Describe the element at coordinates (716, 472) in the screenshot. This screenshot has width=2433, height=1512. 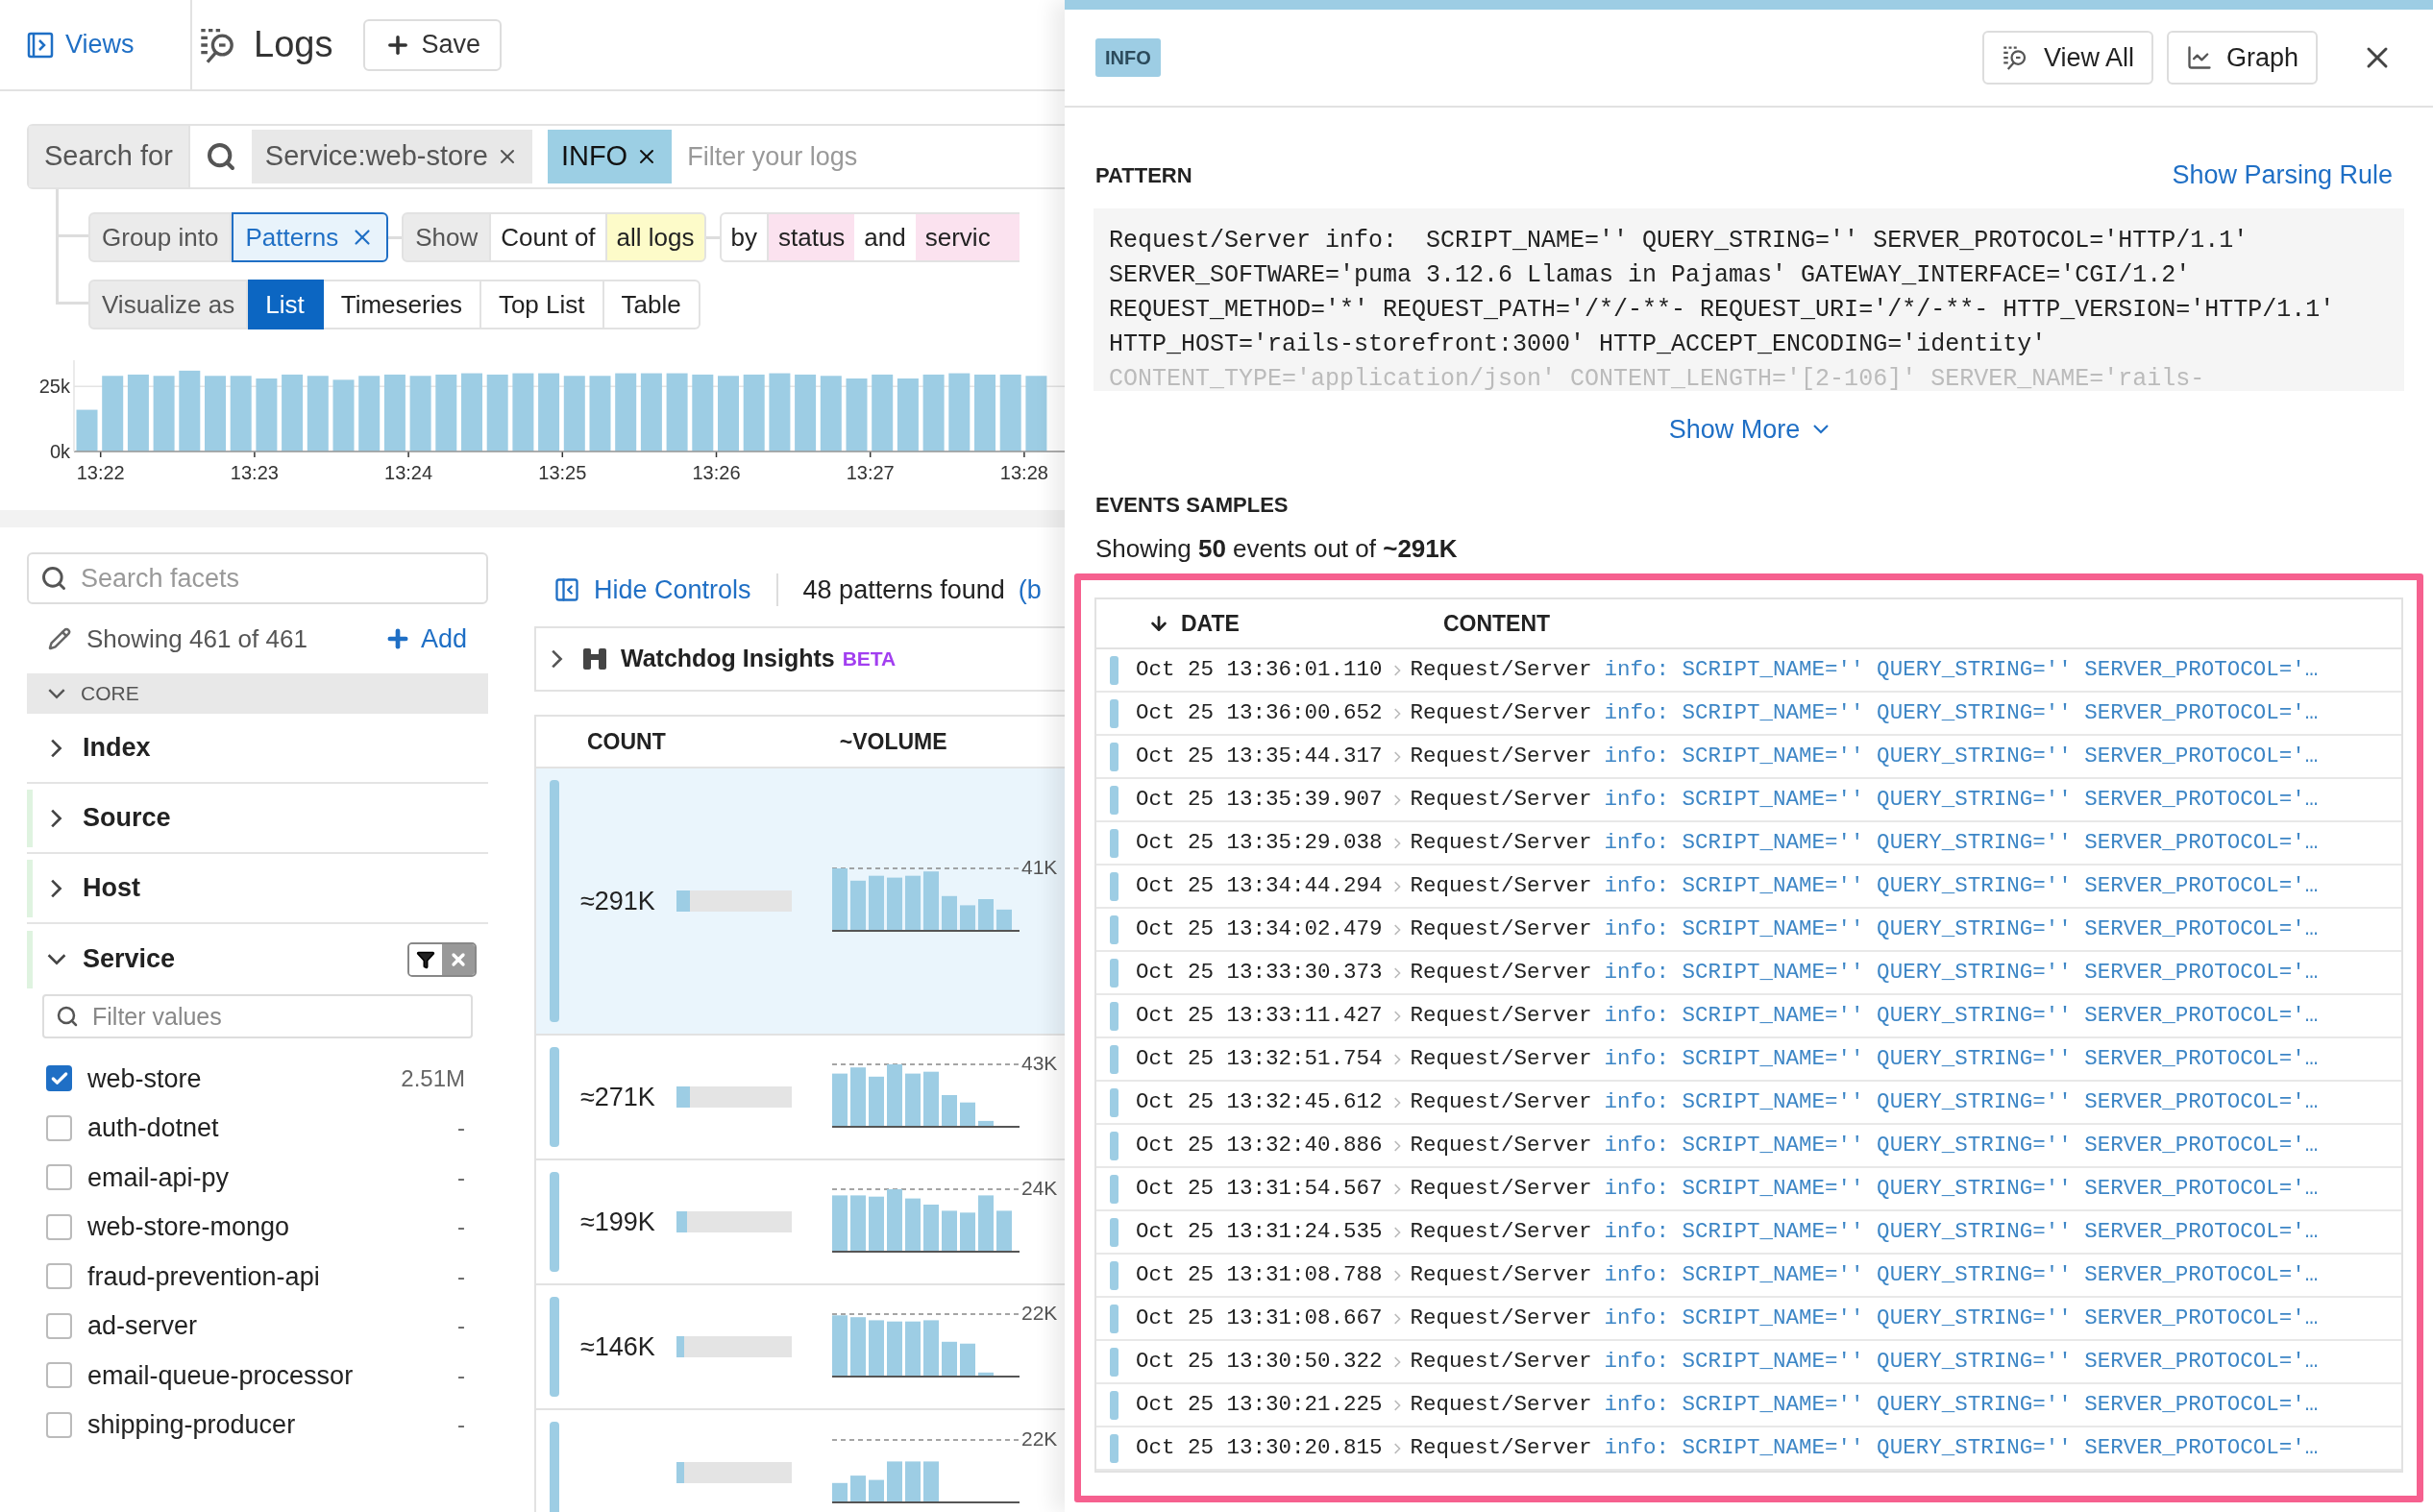
I see `x-tick-label: 13:26` at that location.